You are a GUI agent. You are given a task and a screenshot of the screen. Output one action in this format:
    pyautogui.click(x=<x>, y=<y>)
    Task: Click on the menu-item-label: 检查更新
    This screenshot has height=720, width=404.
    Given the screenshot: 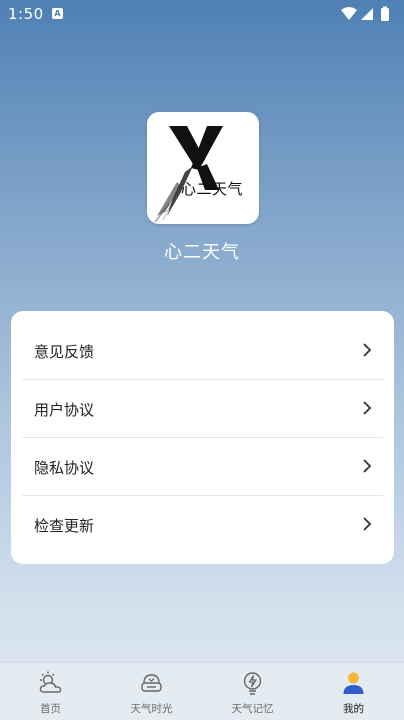 What is the action you would take?
    pyautogui.click(x=64, y=526)
    